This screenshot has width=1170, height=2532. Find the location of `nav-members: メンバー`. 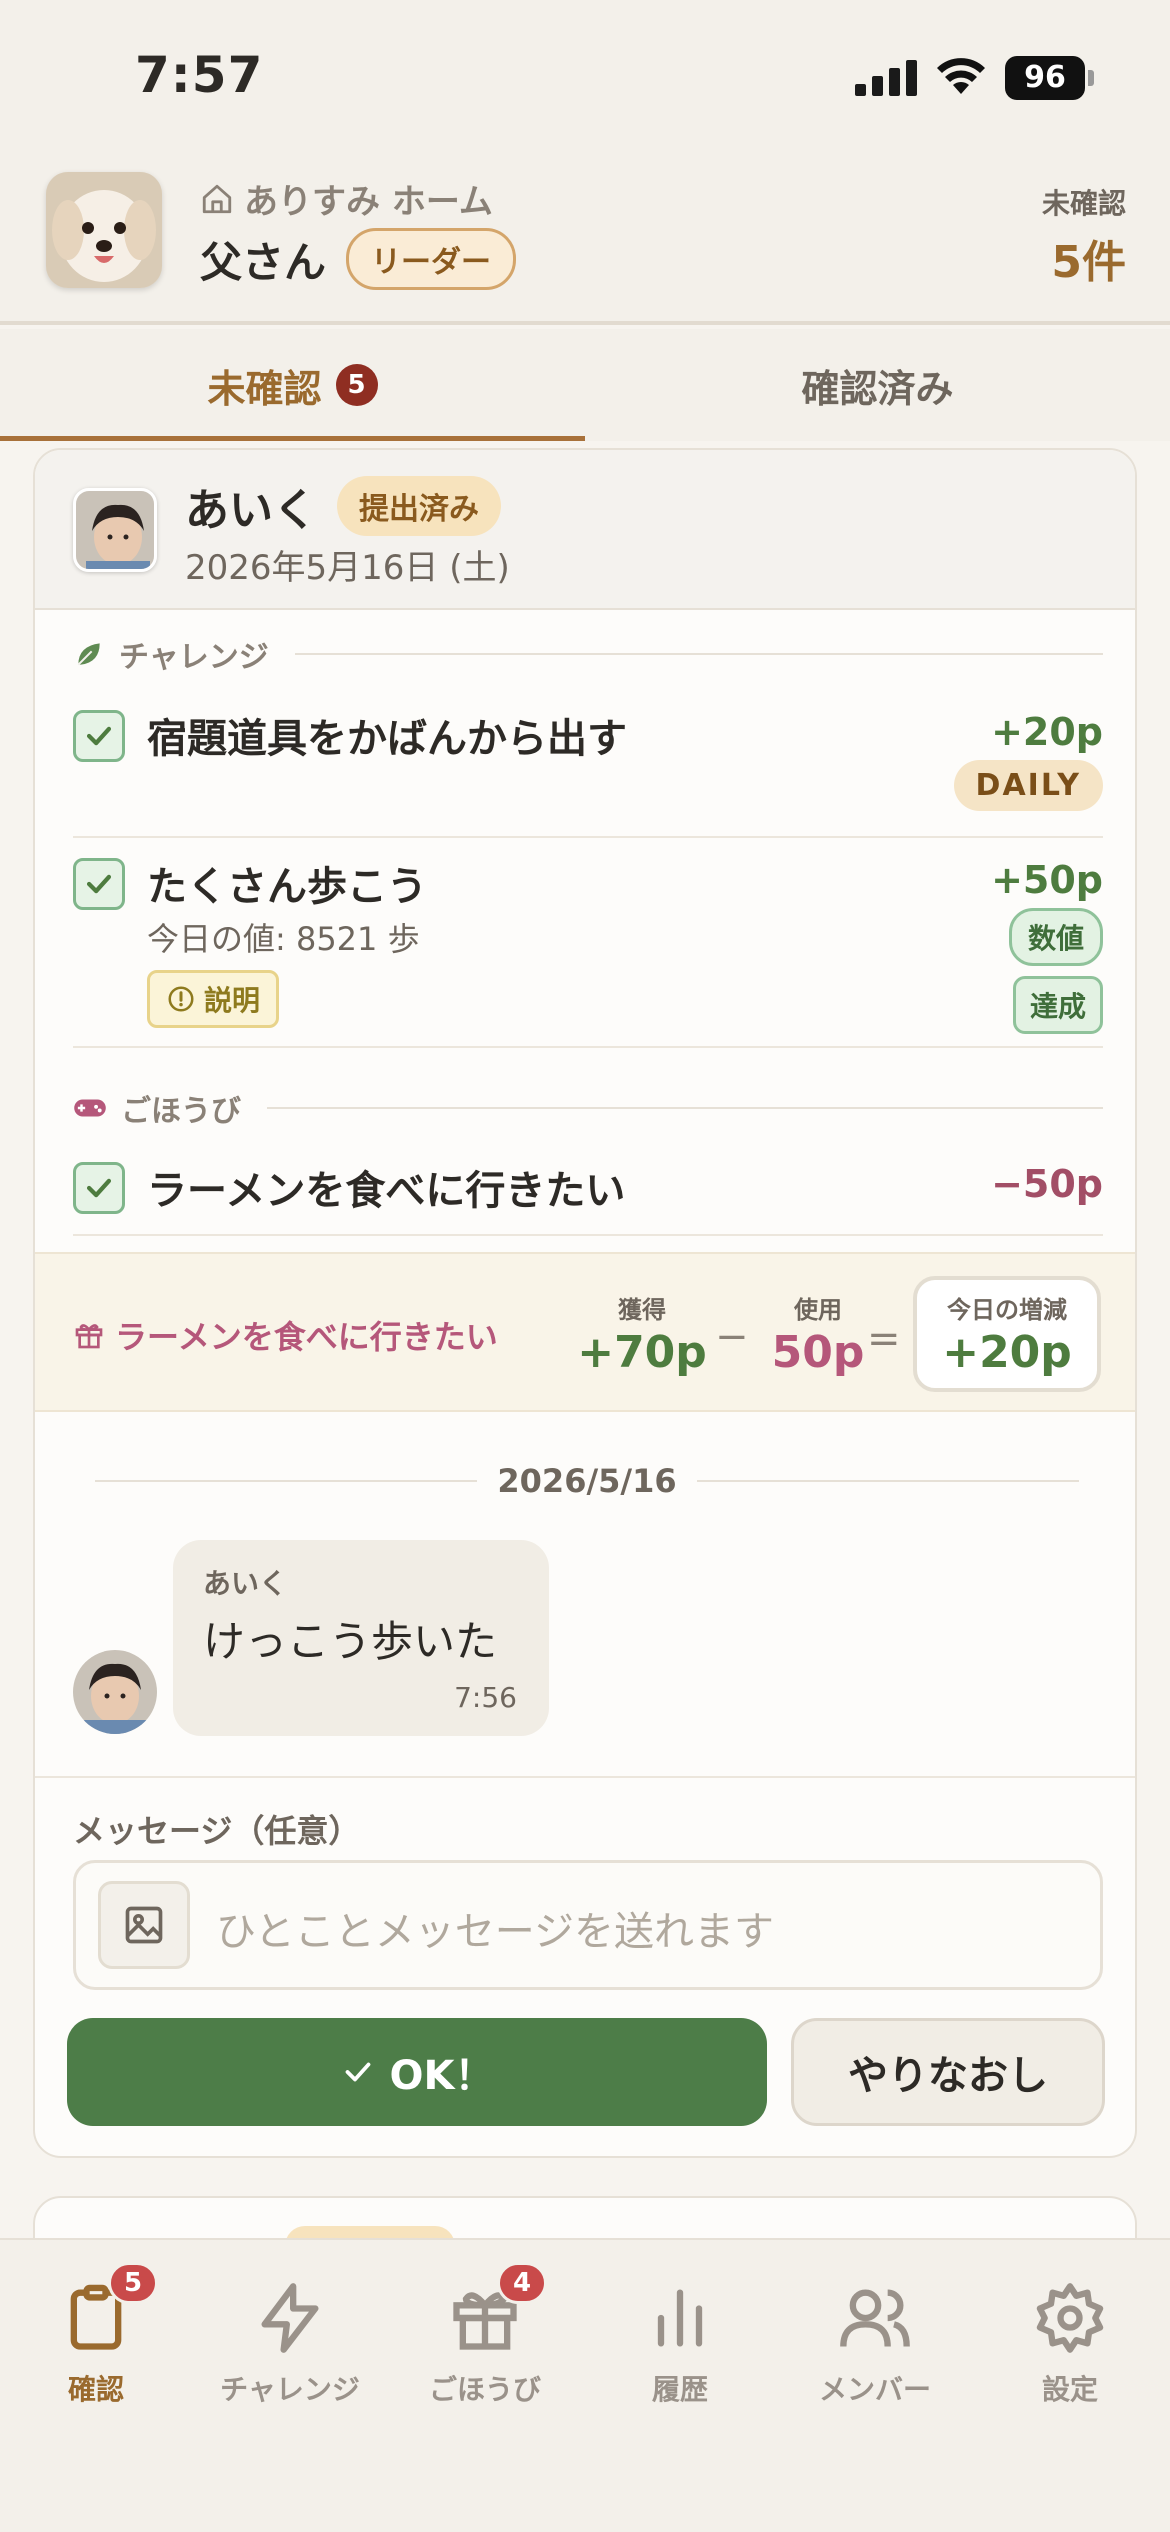

nav-members: メンバー is located at coordinates (875, 2344).